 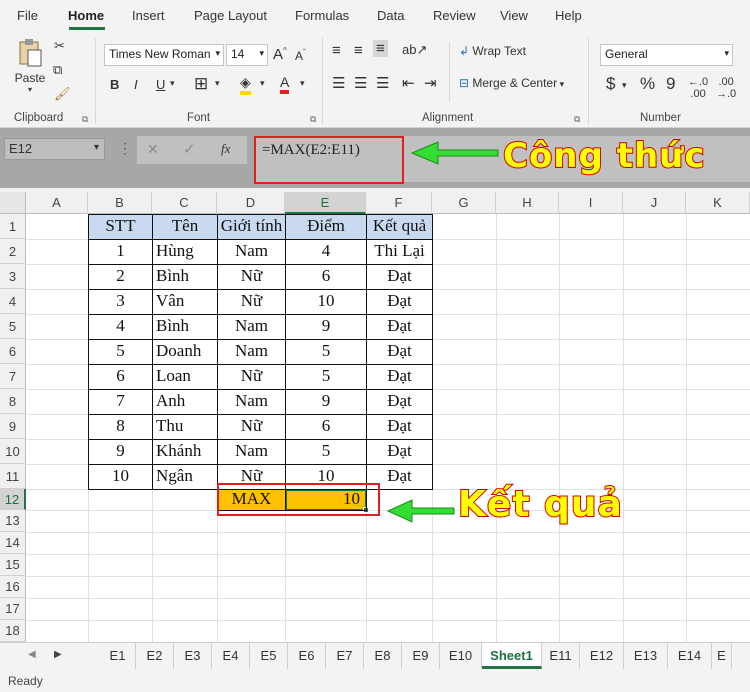 What do you see at coordinates (492, 51) in the screenshot?
I see `wrap-text-button: ↲ Wrap Text` at bounding box center [492, 51].